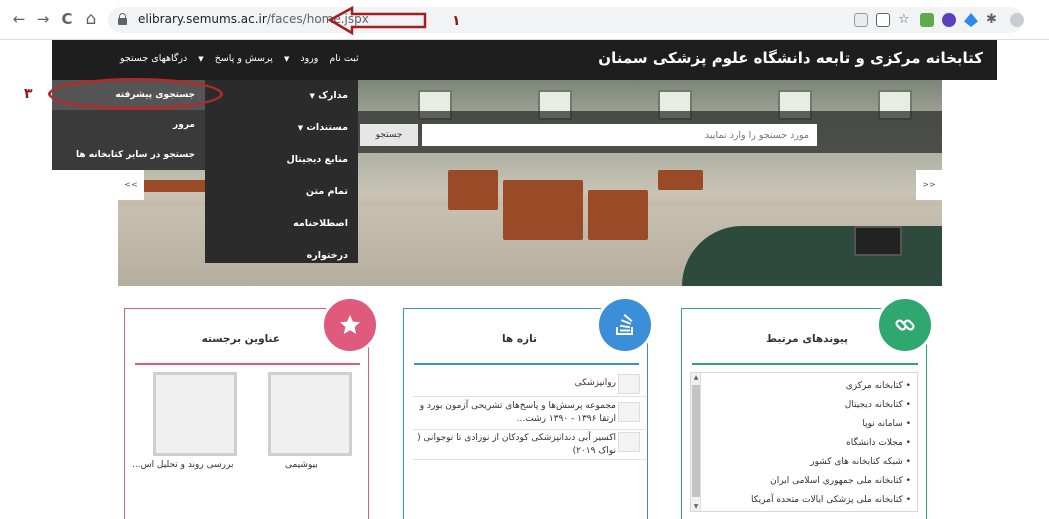 The image size is (1049, 519). What do you see at coordinates (244, 58) in the screenshot?
I see `nav-qa: پرسش و پاسخ` at bounding box center [244, 58].